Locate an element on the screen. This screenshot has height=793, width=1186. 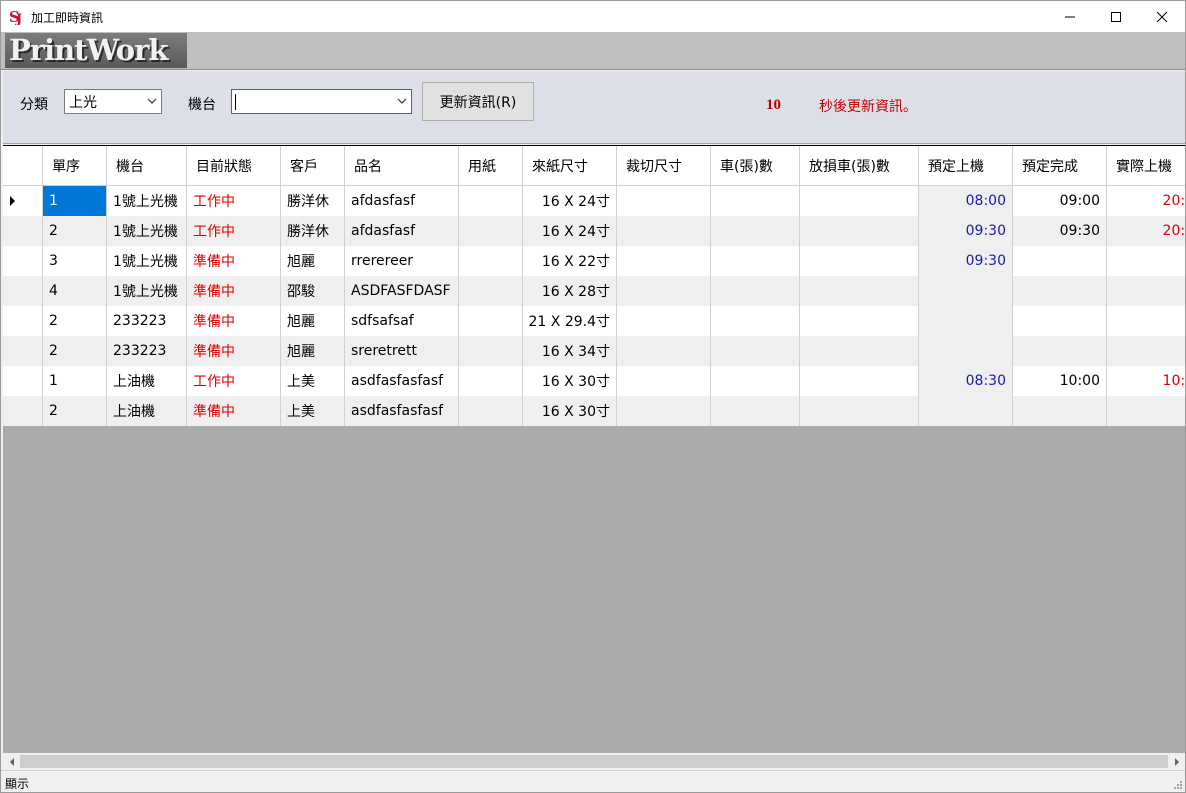
column-header-paper: 用紙 is located at coordinates (491, 166).